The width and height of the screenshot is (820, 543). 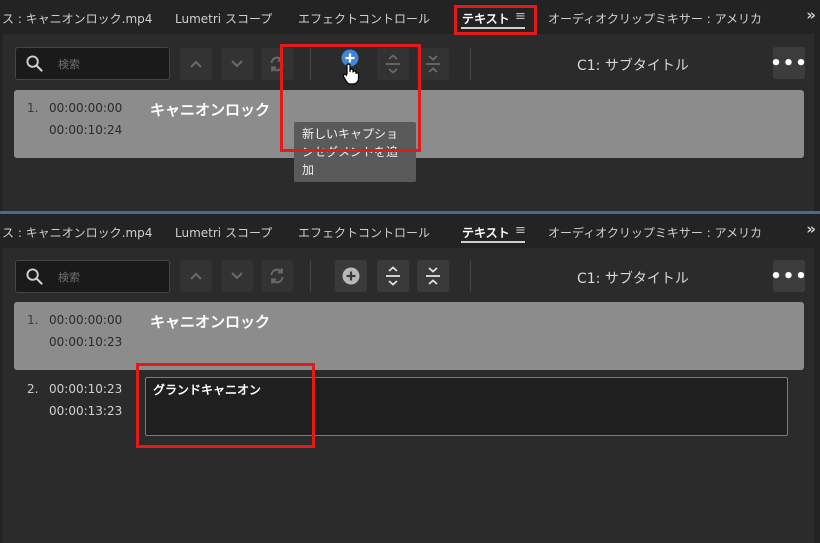 I want to click on caption-start-time: 00:00:10:23, so click(x=85, y=389).